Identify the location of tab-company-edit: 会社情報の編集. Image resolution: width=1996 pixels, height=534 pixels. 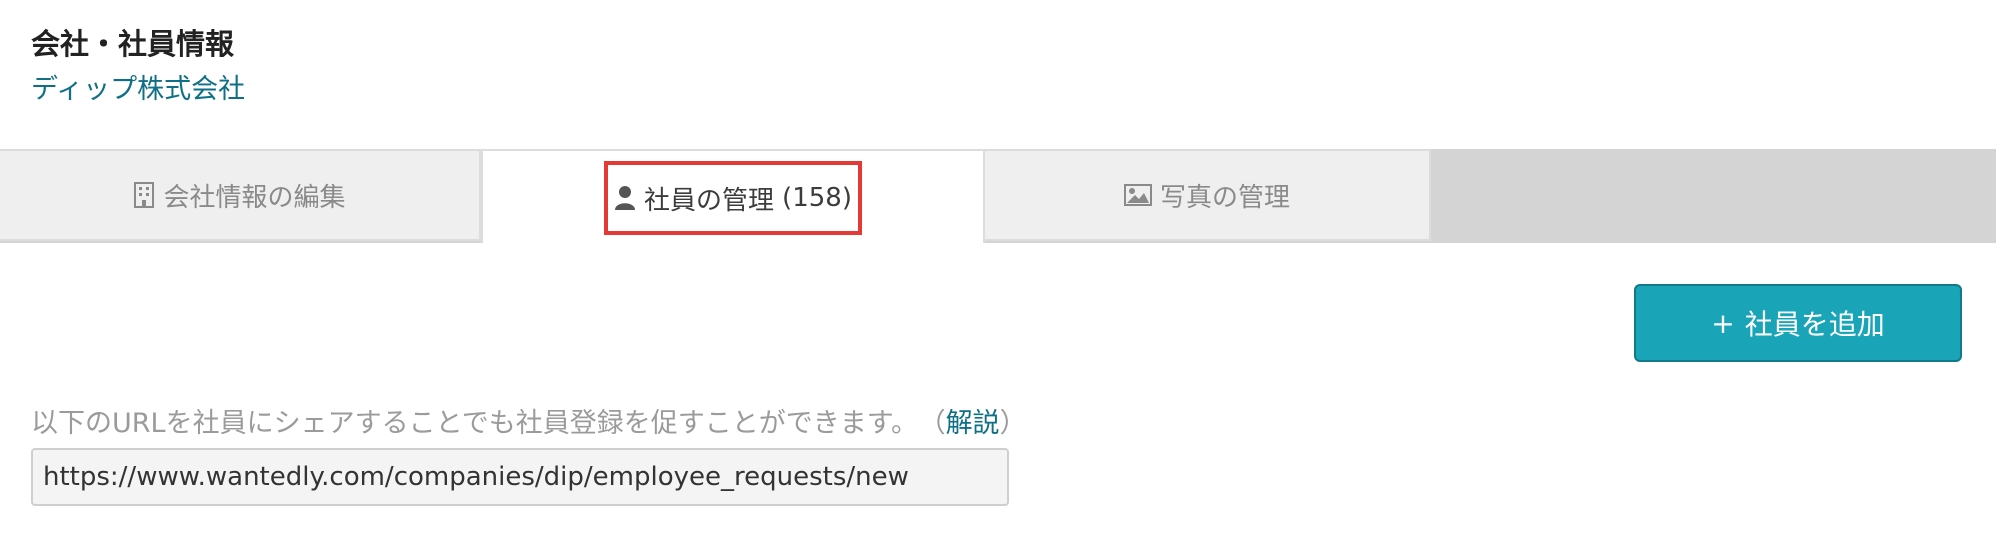
(240, 195).